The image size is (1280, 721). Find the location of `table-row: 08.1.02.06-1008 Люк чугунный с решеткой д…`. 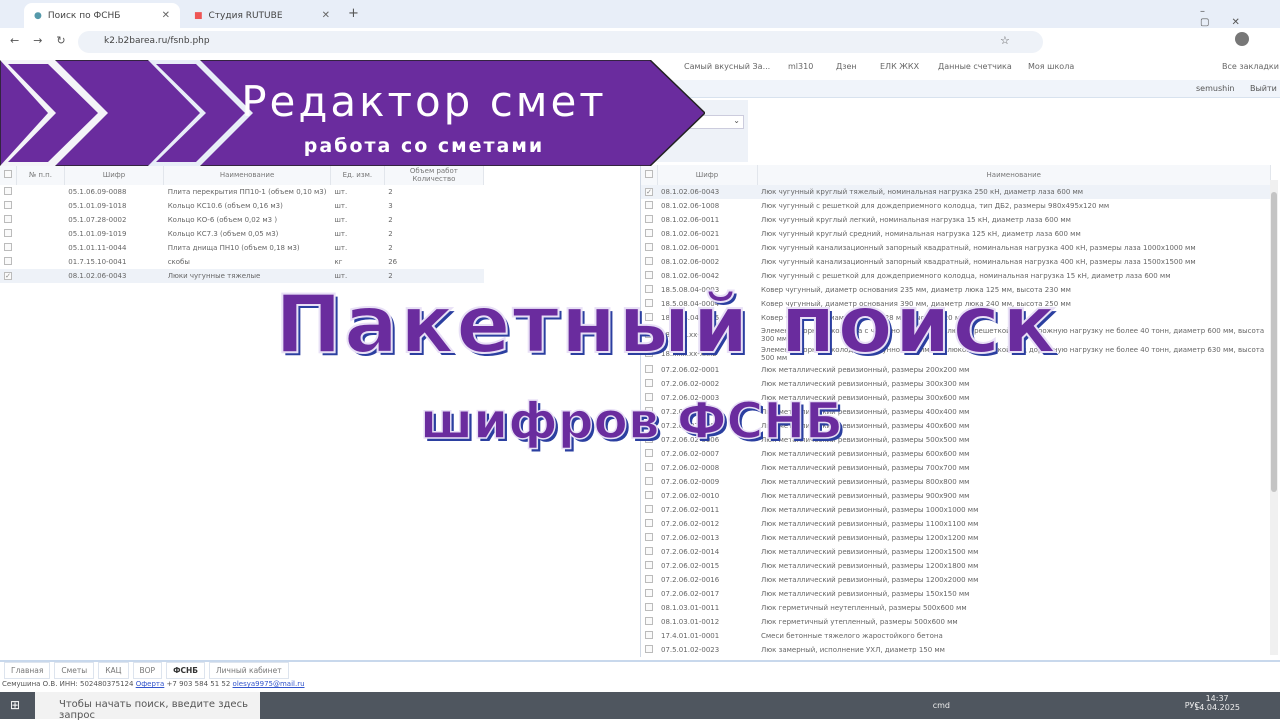

table-row: 08.1.02.06-1008 Люк чугунный с решеткой д… is located at coordinates (956, 206).